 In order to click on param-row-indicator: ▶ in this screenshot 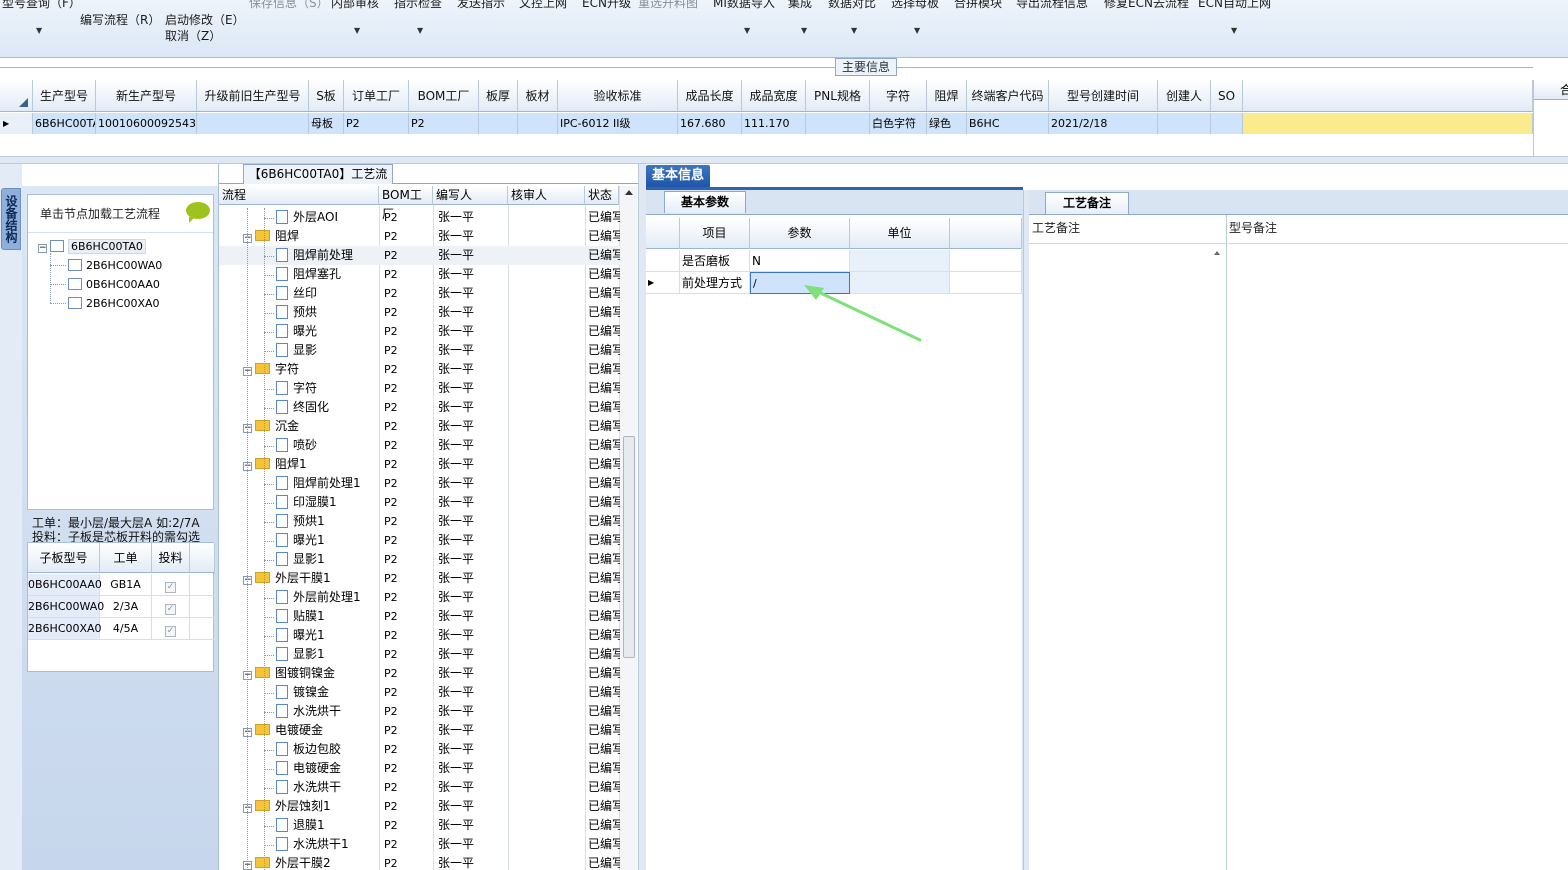, I will do `click(663, 283)`.